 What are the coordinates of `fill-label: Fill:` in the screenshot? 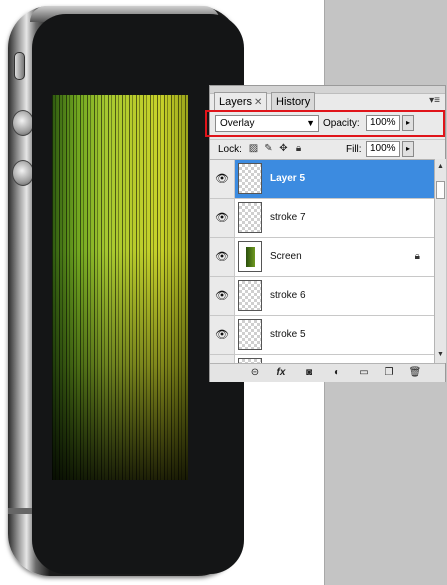 It's located at (354, 149).